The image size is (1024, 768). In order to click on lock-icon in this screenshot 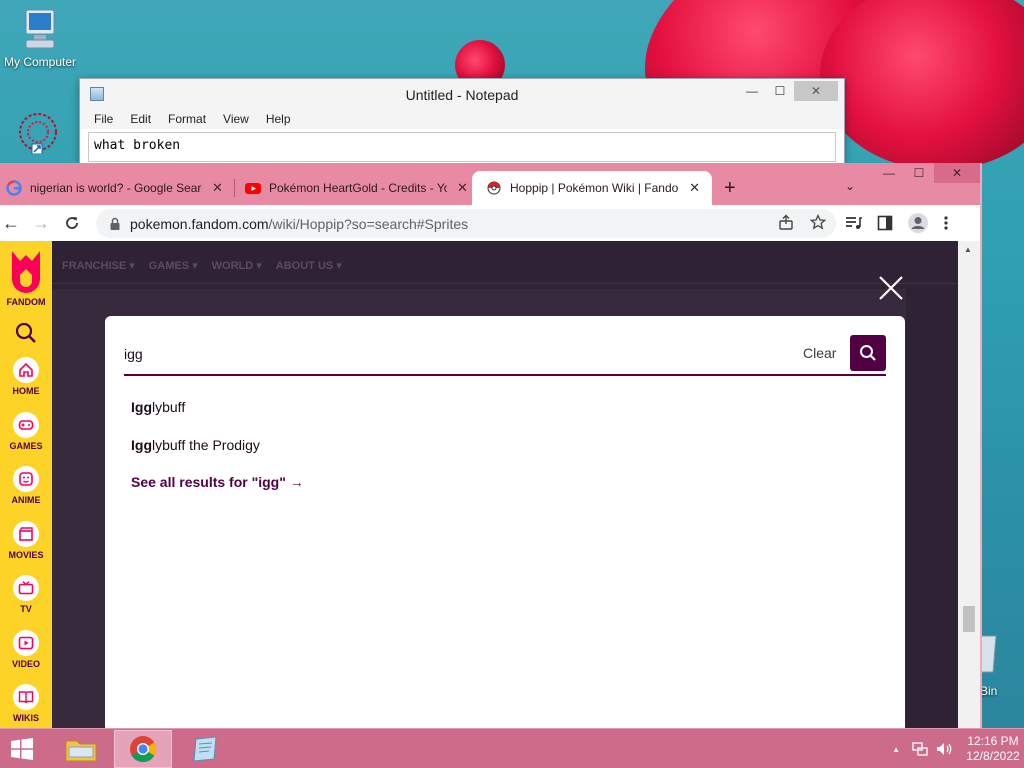, I will do `click(115, 224)`.